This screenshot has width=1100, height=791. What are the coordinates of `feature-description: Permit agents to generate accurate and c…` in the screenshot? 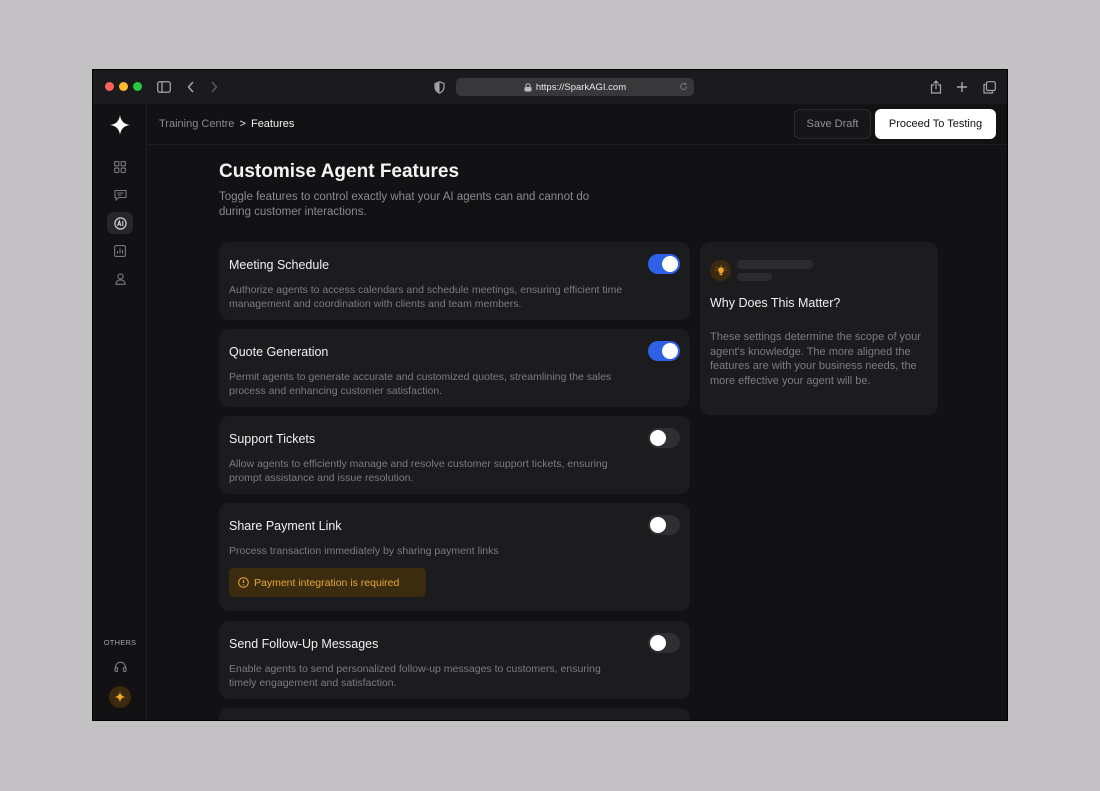 It's located at (420, 384).